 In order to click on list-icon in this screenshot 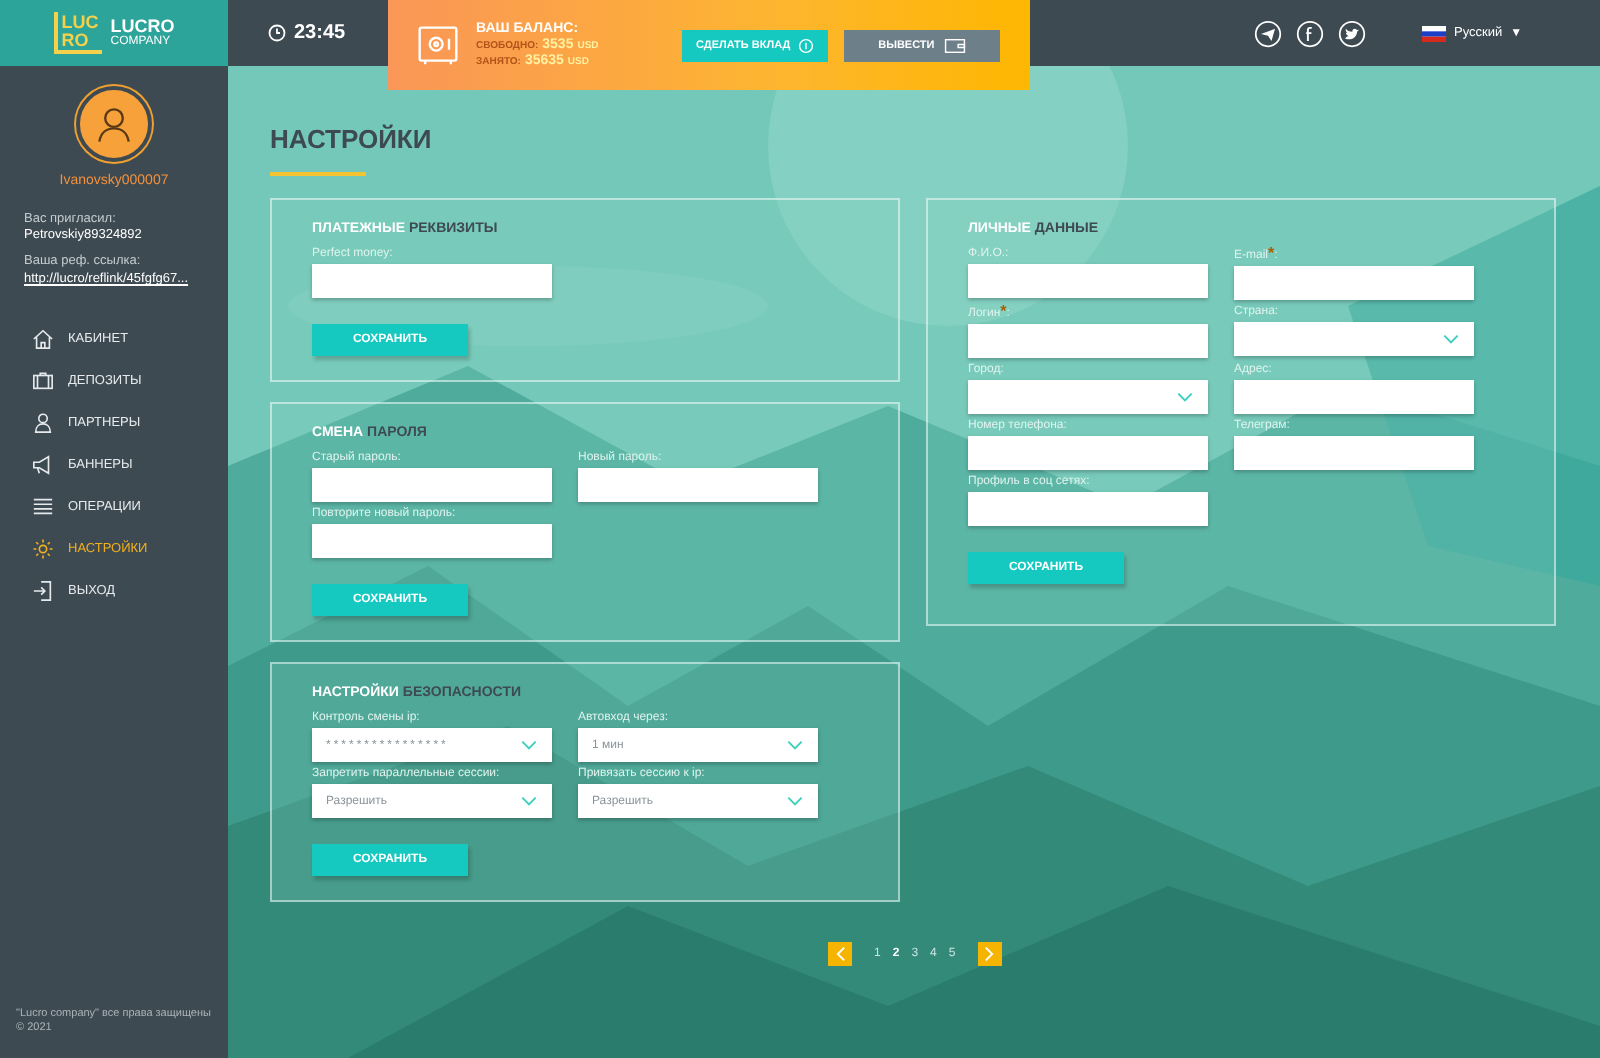, I will do `click(43, 506)`.